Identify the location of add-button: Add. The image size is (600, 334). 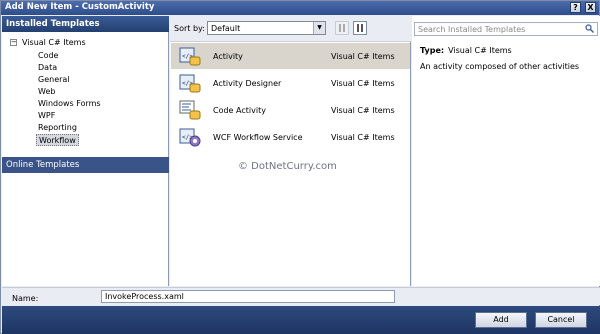
(501, 320).